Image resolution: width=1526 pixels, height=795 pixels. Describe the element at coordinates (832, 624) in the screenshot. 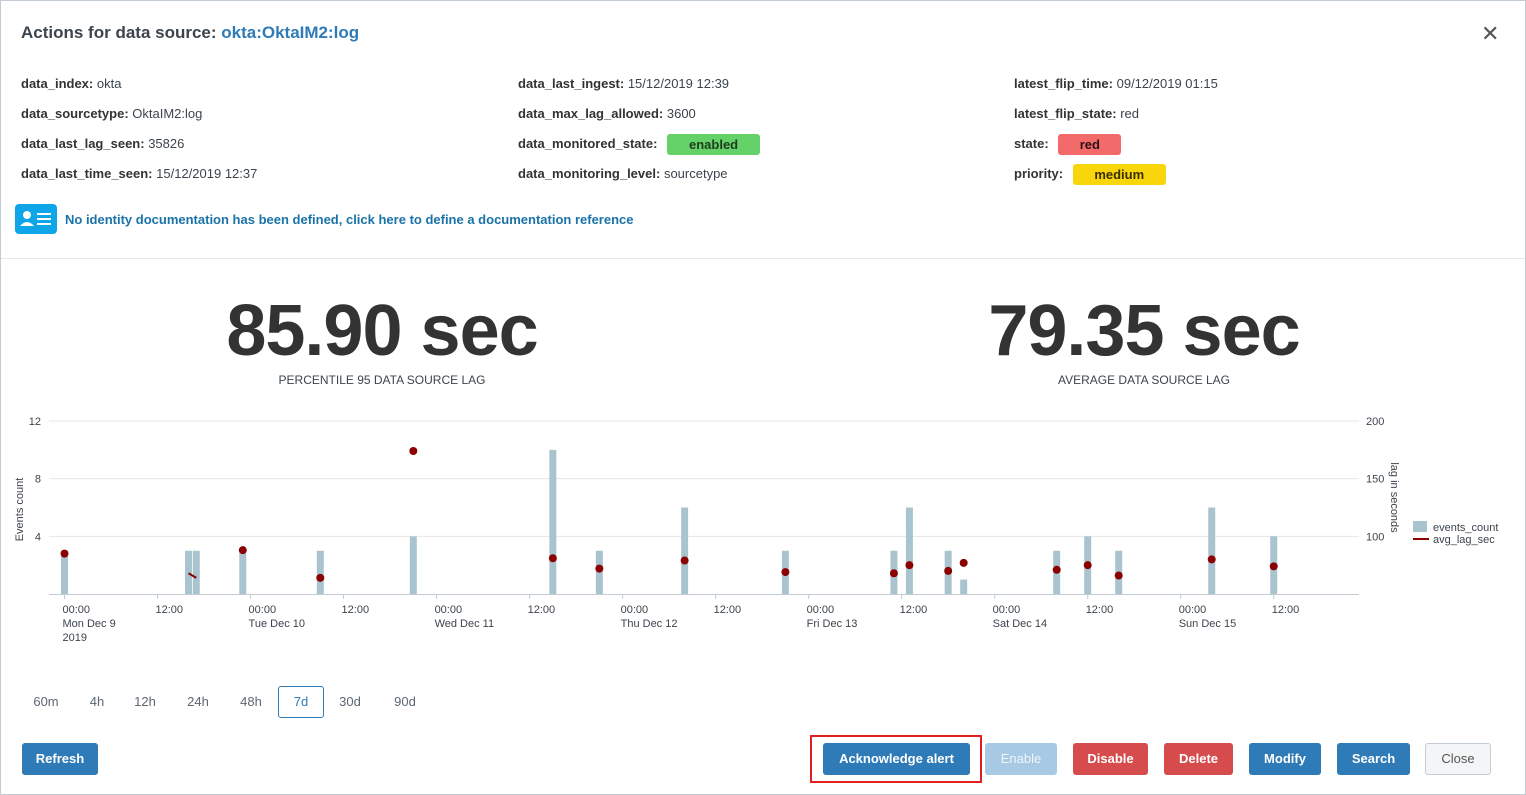

I see `x-tick-date-label: Fri Dec 13` at that location.